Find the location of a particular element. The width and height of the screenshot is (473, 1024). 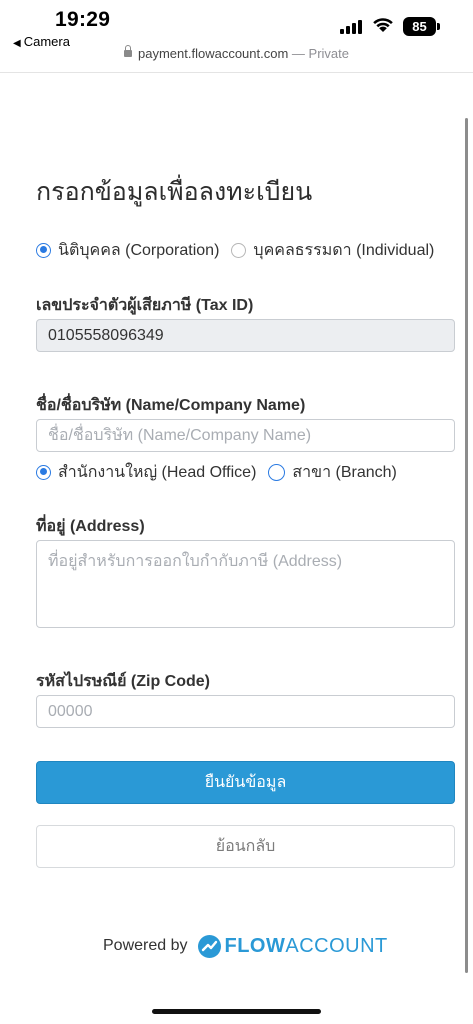

zip-label: รหัสไปรษณีย์ (Zip Code) is located at coordinates (123, 681).